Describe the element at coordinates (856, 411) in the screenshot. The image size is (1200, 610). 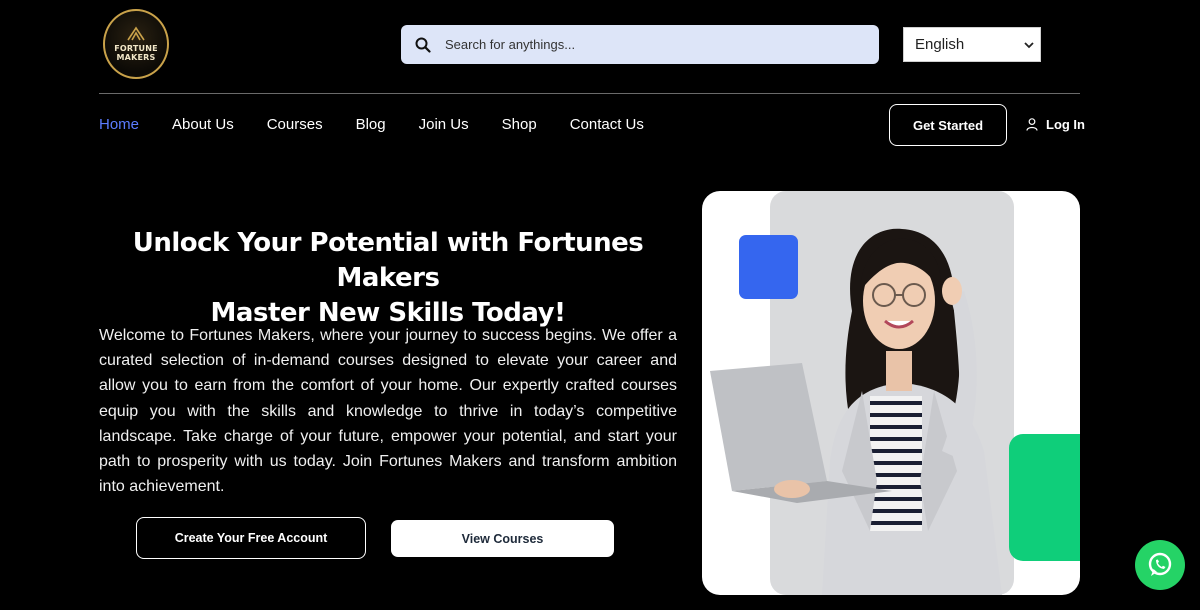
I see `woman-with-laptop-image` at that location.